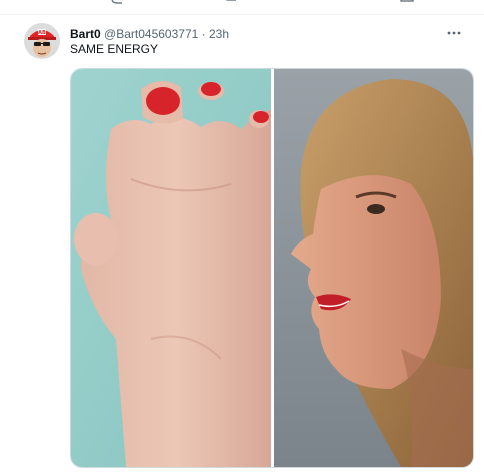  I want to click on timestamp: 23h, so click(219, 34).